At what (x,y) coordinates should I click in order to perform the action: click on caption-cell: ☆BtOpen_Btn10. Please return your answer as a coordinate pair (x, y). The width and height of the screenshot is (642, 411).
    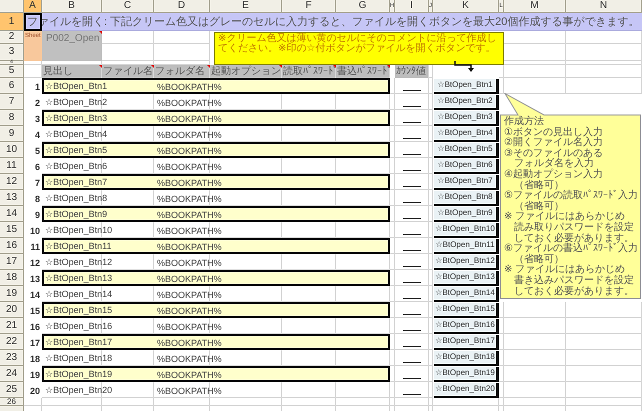
    Looking at the image, I should click on (77, 231).